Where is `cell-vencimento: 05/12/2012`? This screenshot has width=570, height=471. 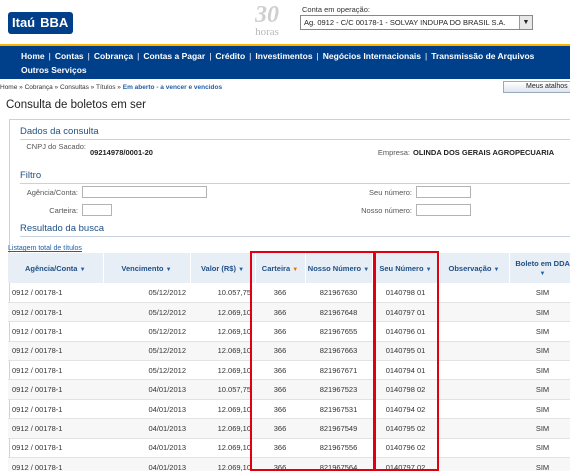 cell-vencimento: 05/12/2012 is located at coordinates (146, 312).